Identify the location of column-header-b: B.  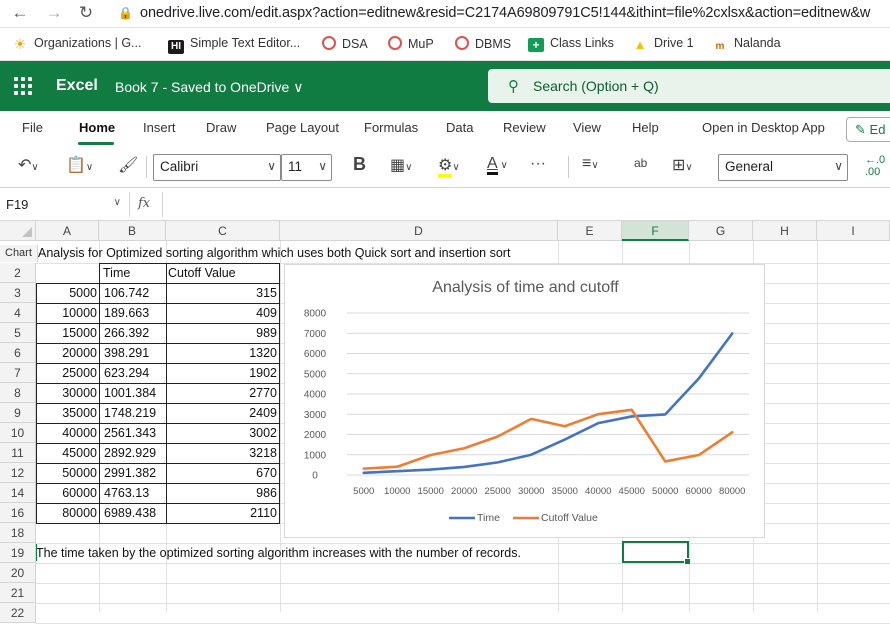
(132, 231).